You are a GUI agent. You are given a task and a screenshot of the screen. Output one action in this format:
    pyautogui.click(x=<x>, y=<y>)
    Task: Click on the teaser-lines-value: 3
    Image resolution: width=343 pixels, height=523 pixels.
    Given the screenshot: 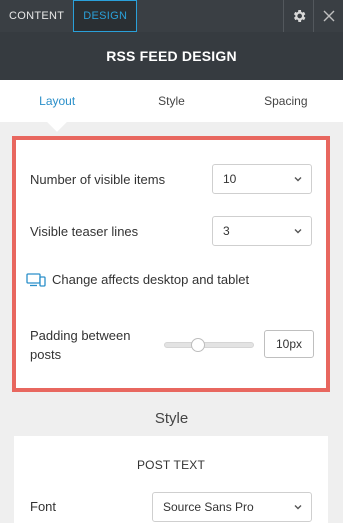 What is the action you would take?
    pyautogui.click(x=226, y=231)
    